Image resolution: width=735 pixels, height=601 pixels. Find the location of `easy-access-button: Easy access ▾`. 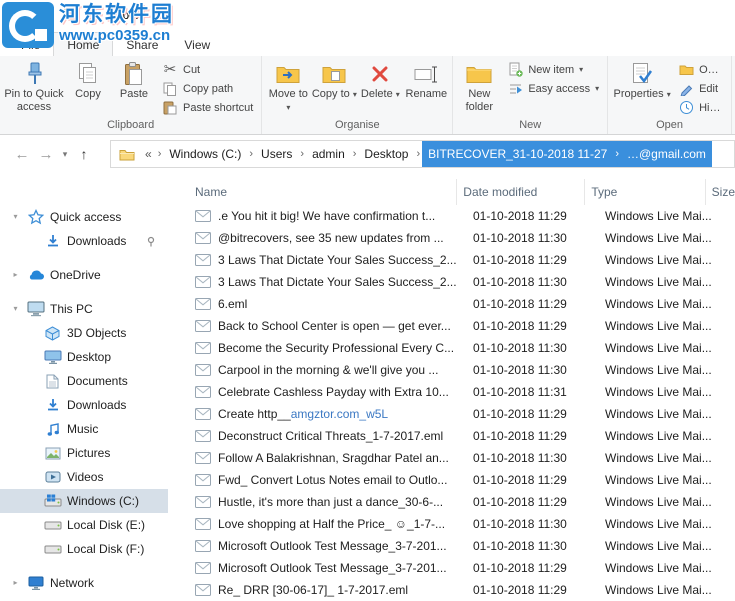

easy-access-button: Easy access ▾ is located at coordinates (553, 88).